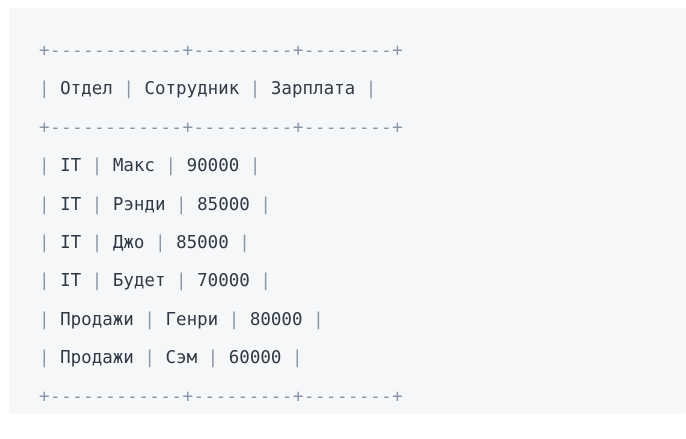 The height and width of the screenshot is (439, 686). What do you see at coordinates (133, 166) in the screenshot?
I see `table-cell: Макс` at bounding box center [133, 166].